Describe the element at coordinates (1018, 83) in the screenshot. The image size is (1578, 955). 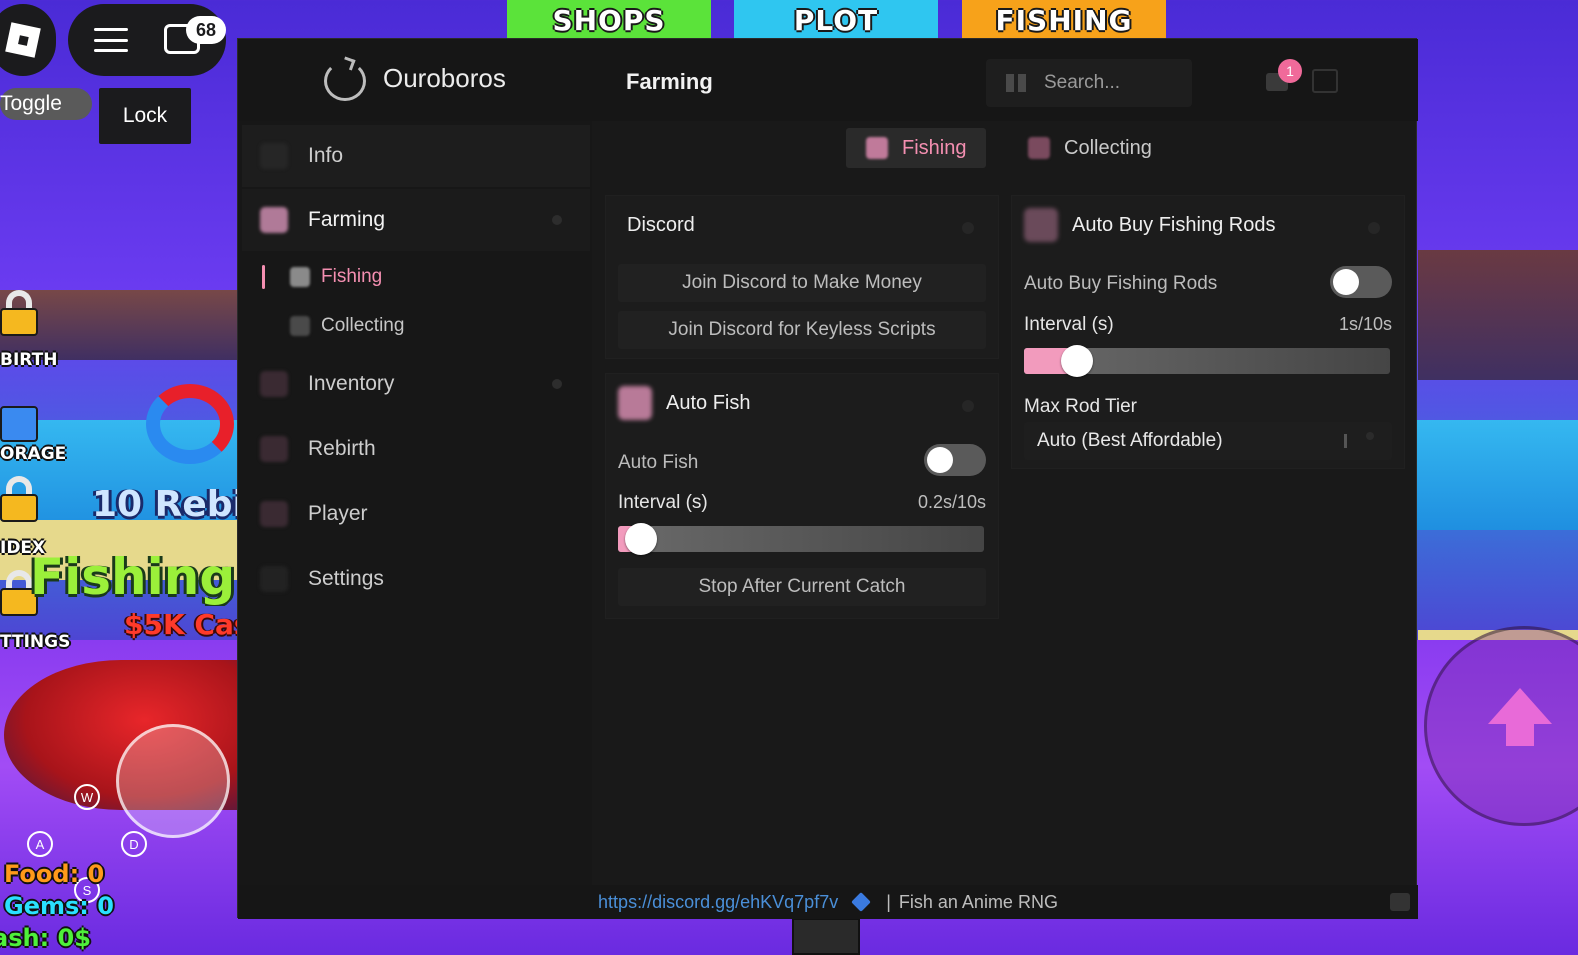
I see `search-icon` at that location.